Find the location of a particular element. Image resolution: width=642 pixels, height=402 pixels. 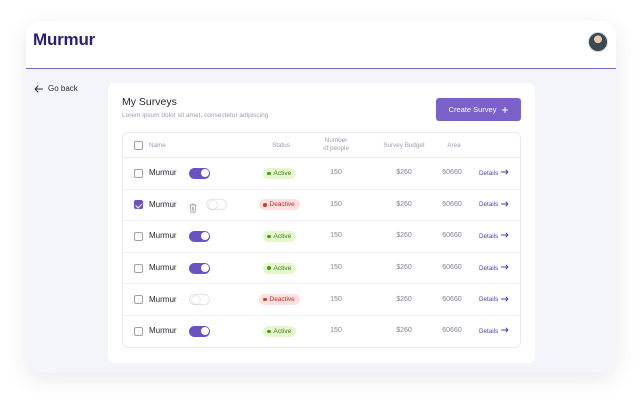

header-area: Area is located at coordinates (454, 145).